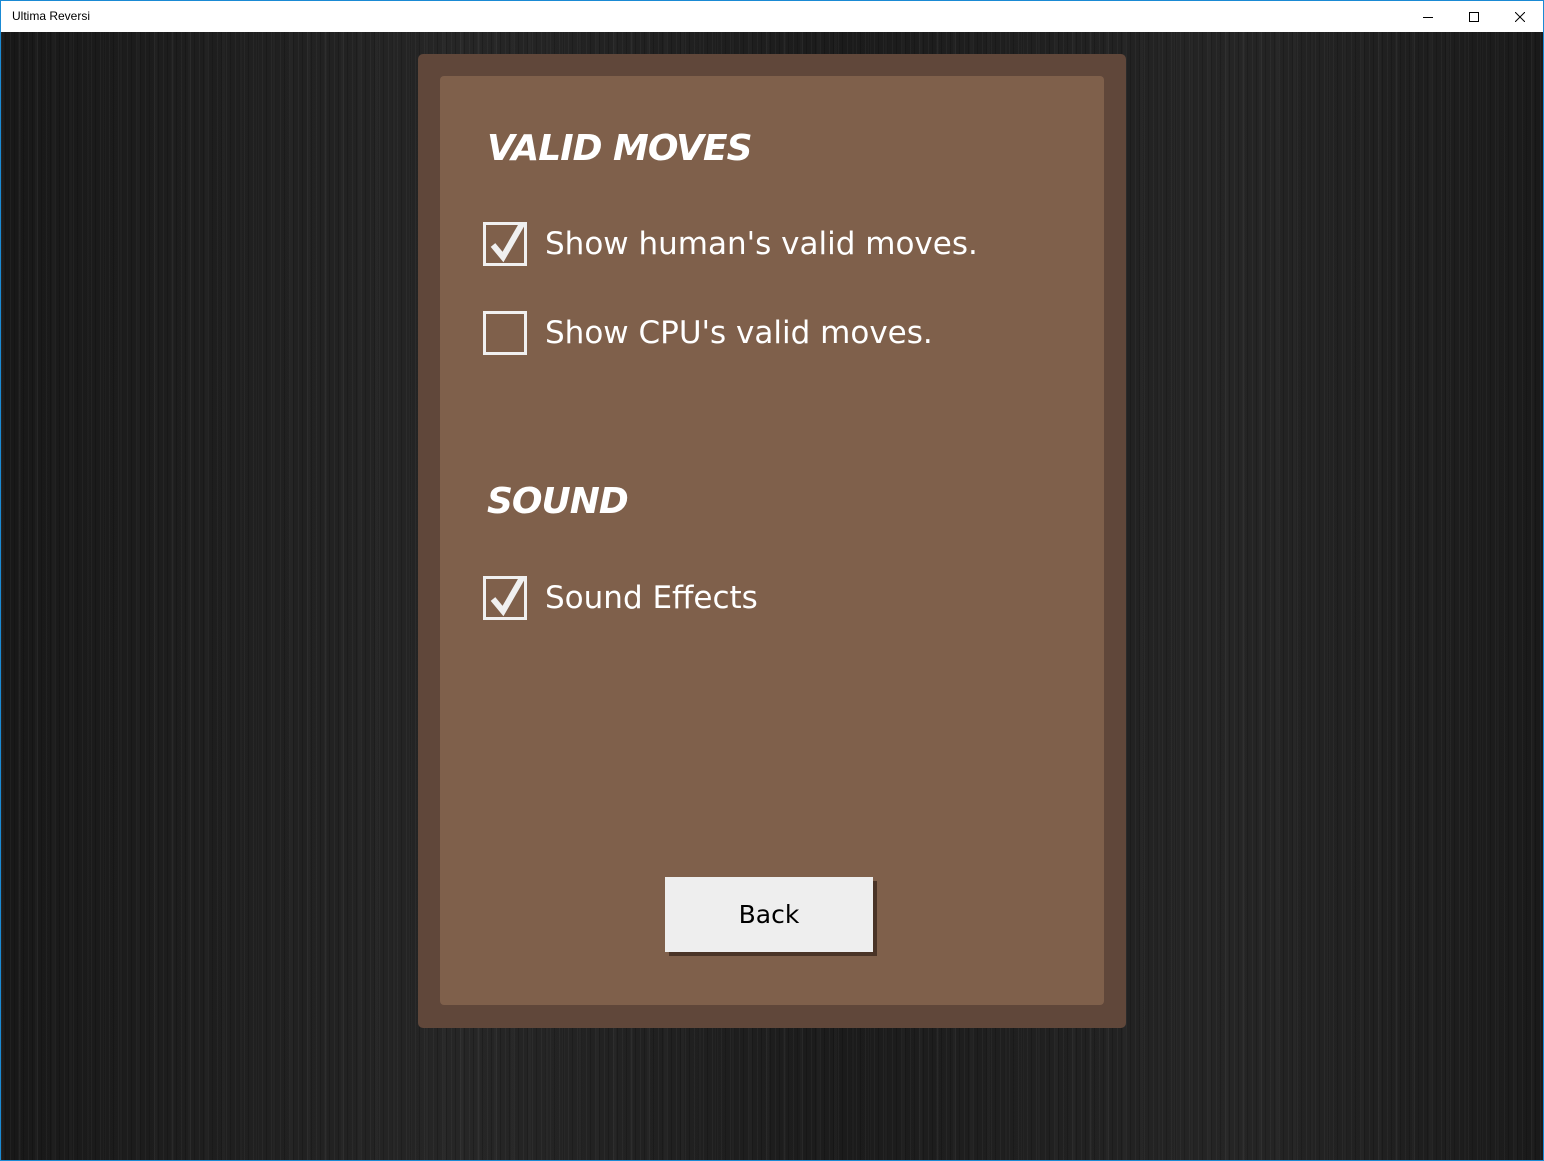  I want to click on show-human-moves-option: Show human's valid moves., so click(730, 244).